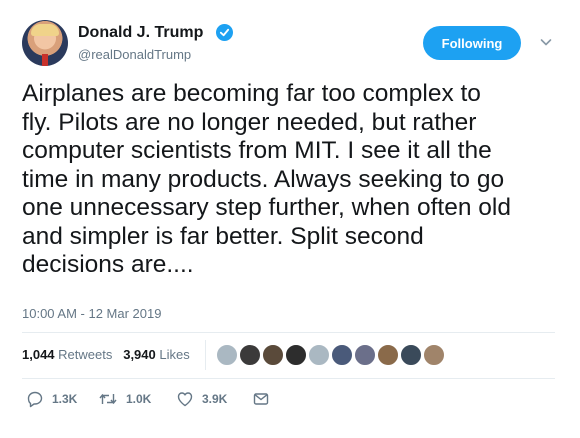 This screenshot has width=580, height=438. I want to click on tweet-timestamp: 10:00 AM - 12 Mar 2019, so click(91, 313).